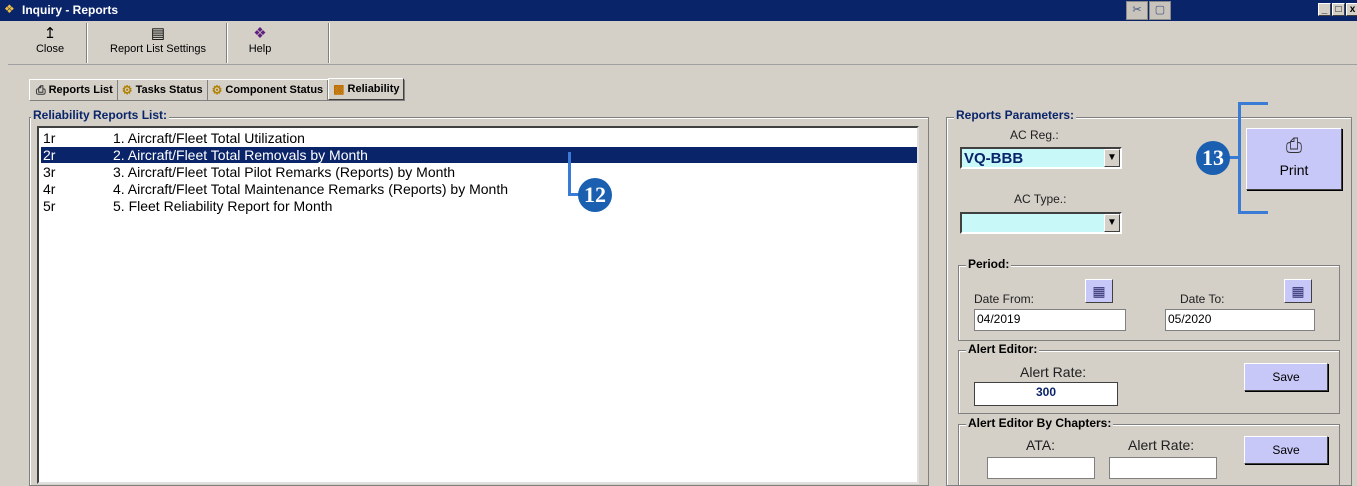  What do you see at coordinates (1040, 199) in the screenshot?
I see `ac-type-label: AC Type.:` at bounding box center [1040, 199].